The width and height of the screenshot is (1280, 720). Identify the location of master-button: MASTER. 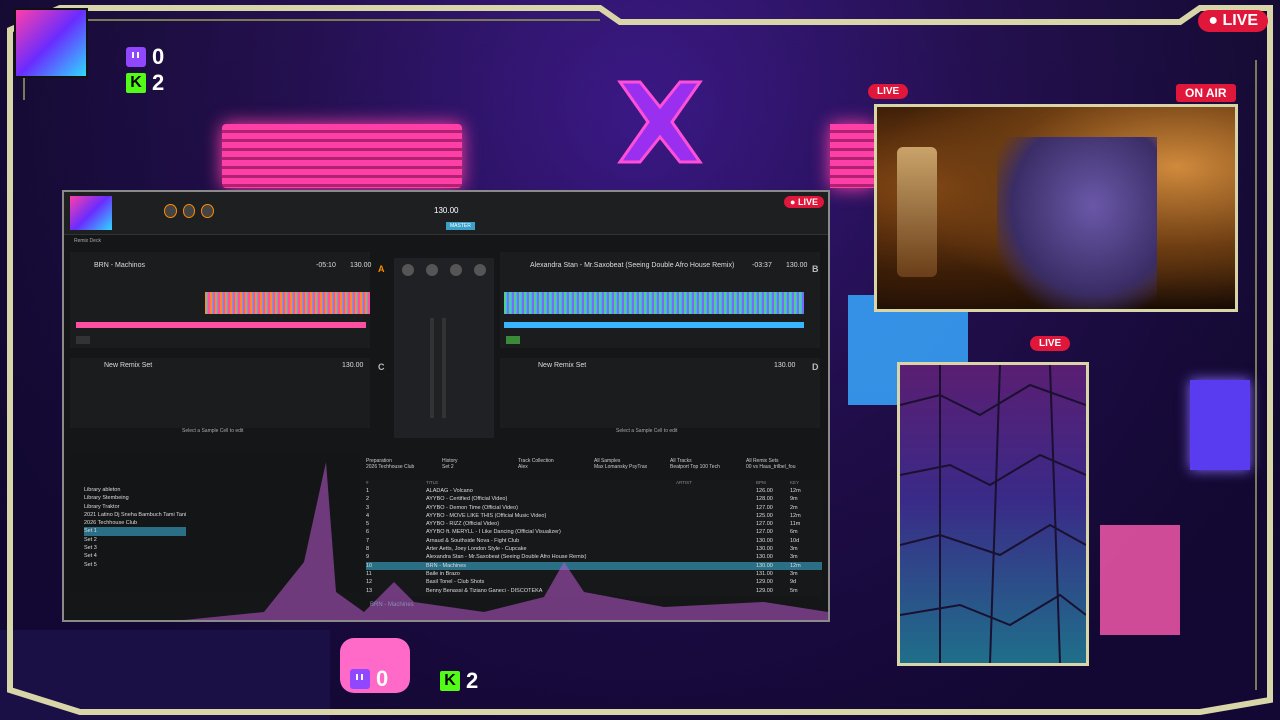
(460, 226).